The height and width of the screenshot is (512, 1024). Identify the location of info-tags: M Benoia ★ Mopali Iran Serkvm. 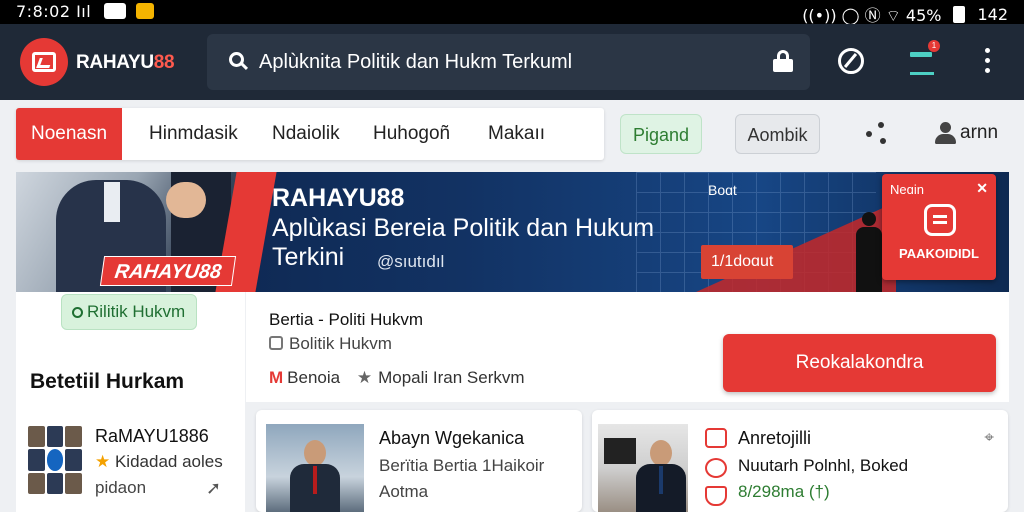
(397, 377).